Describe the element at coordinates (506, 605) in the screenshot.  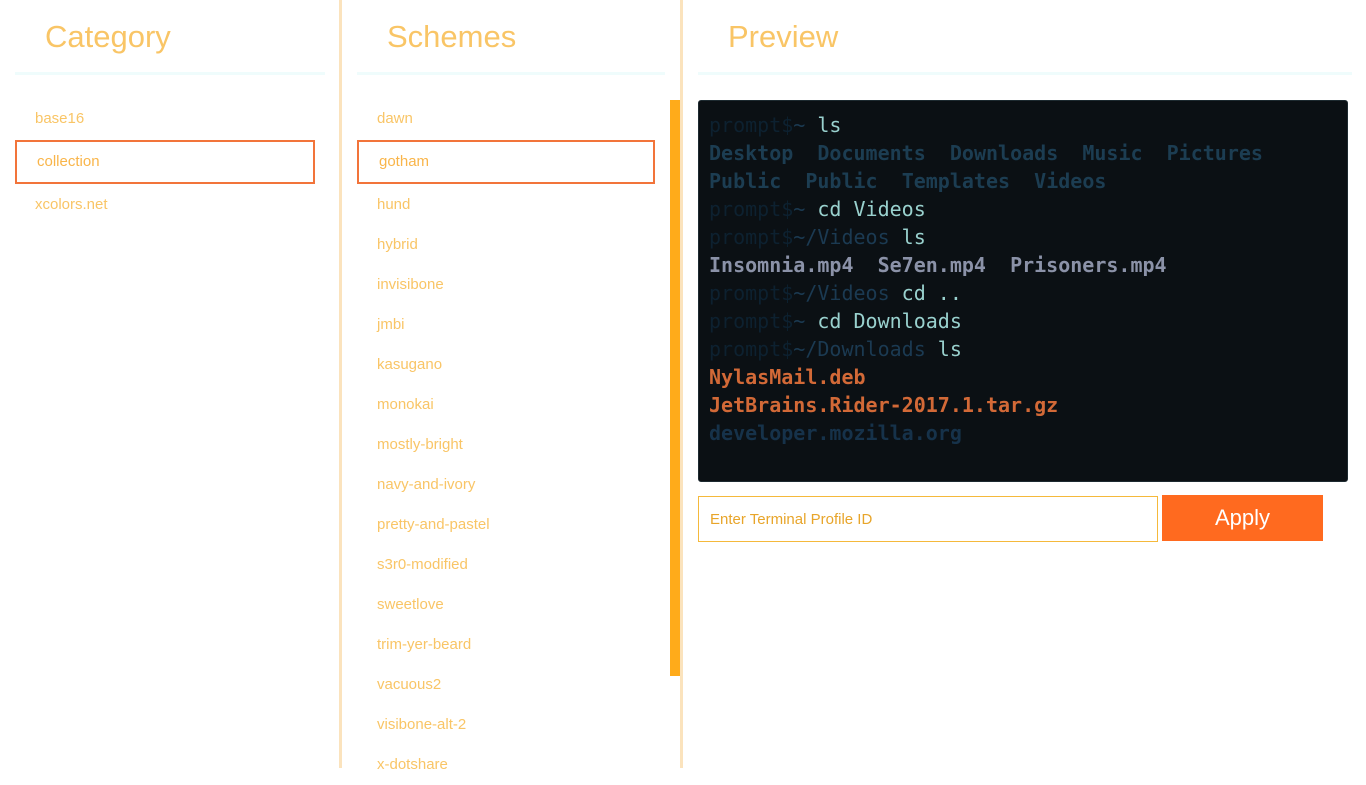
I see `scheme-item-sweetlove: sweetlove` at that location.